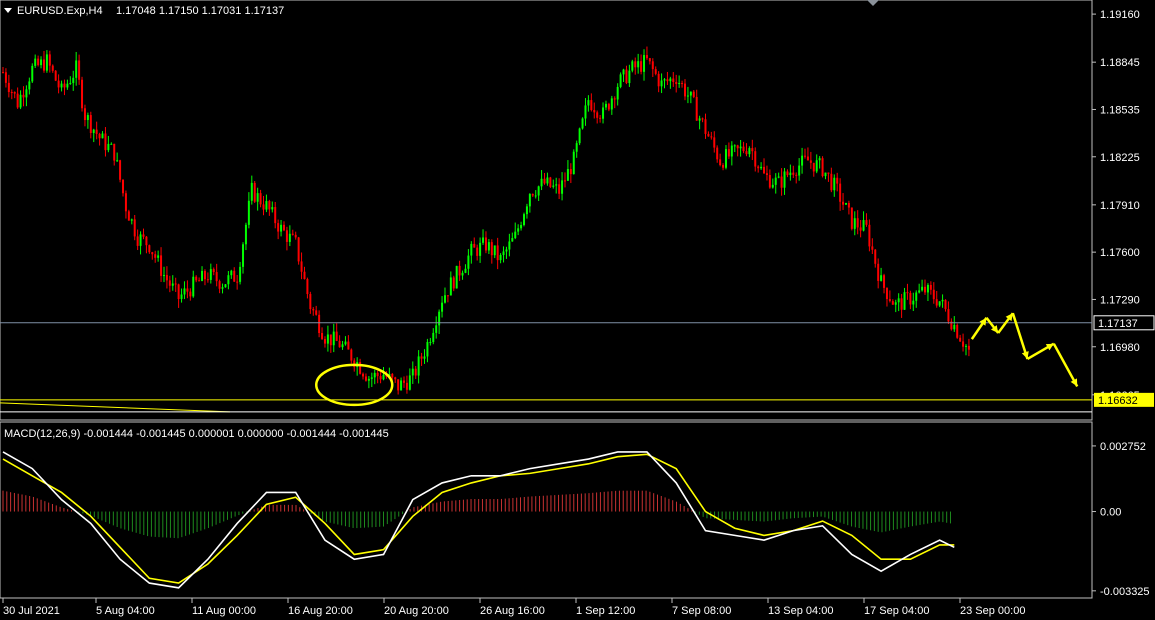 The image size is (1155, 620). What do you see at coordinates (1120, 206) in the screenshot?
I see `price-tick-label: 1.17910` at bounding box center [1120, 206].